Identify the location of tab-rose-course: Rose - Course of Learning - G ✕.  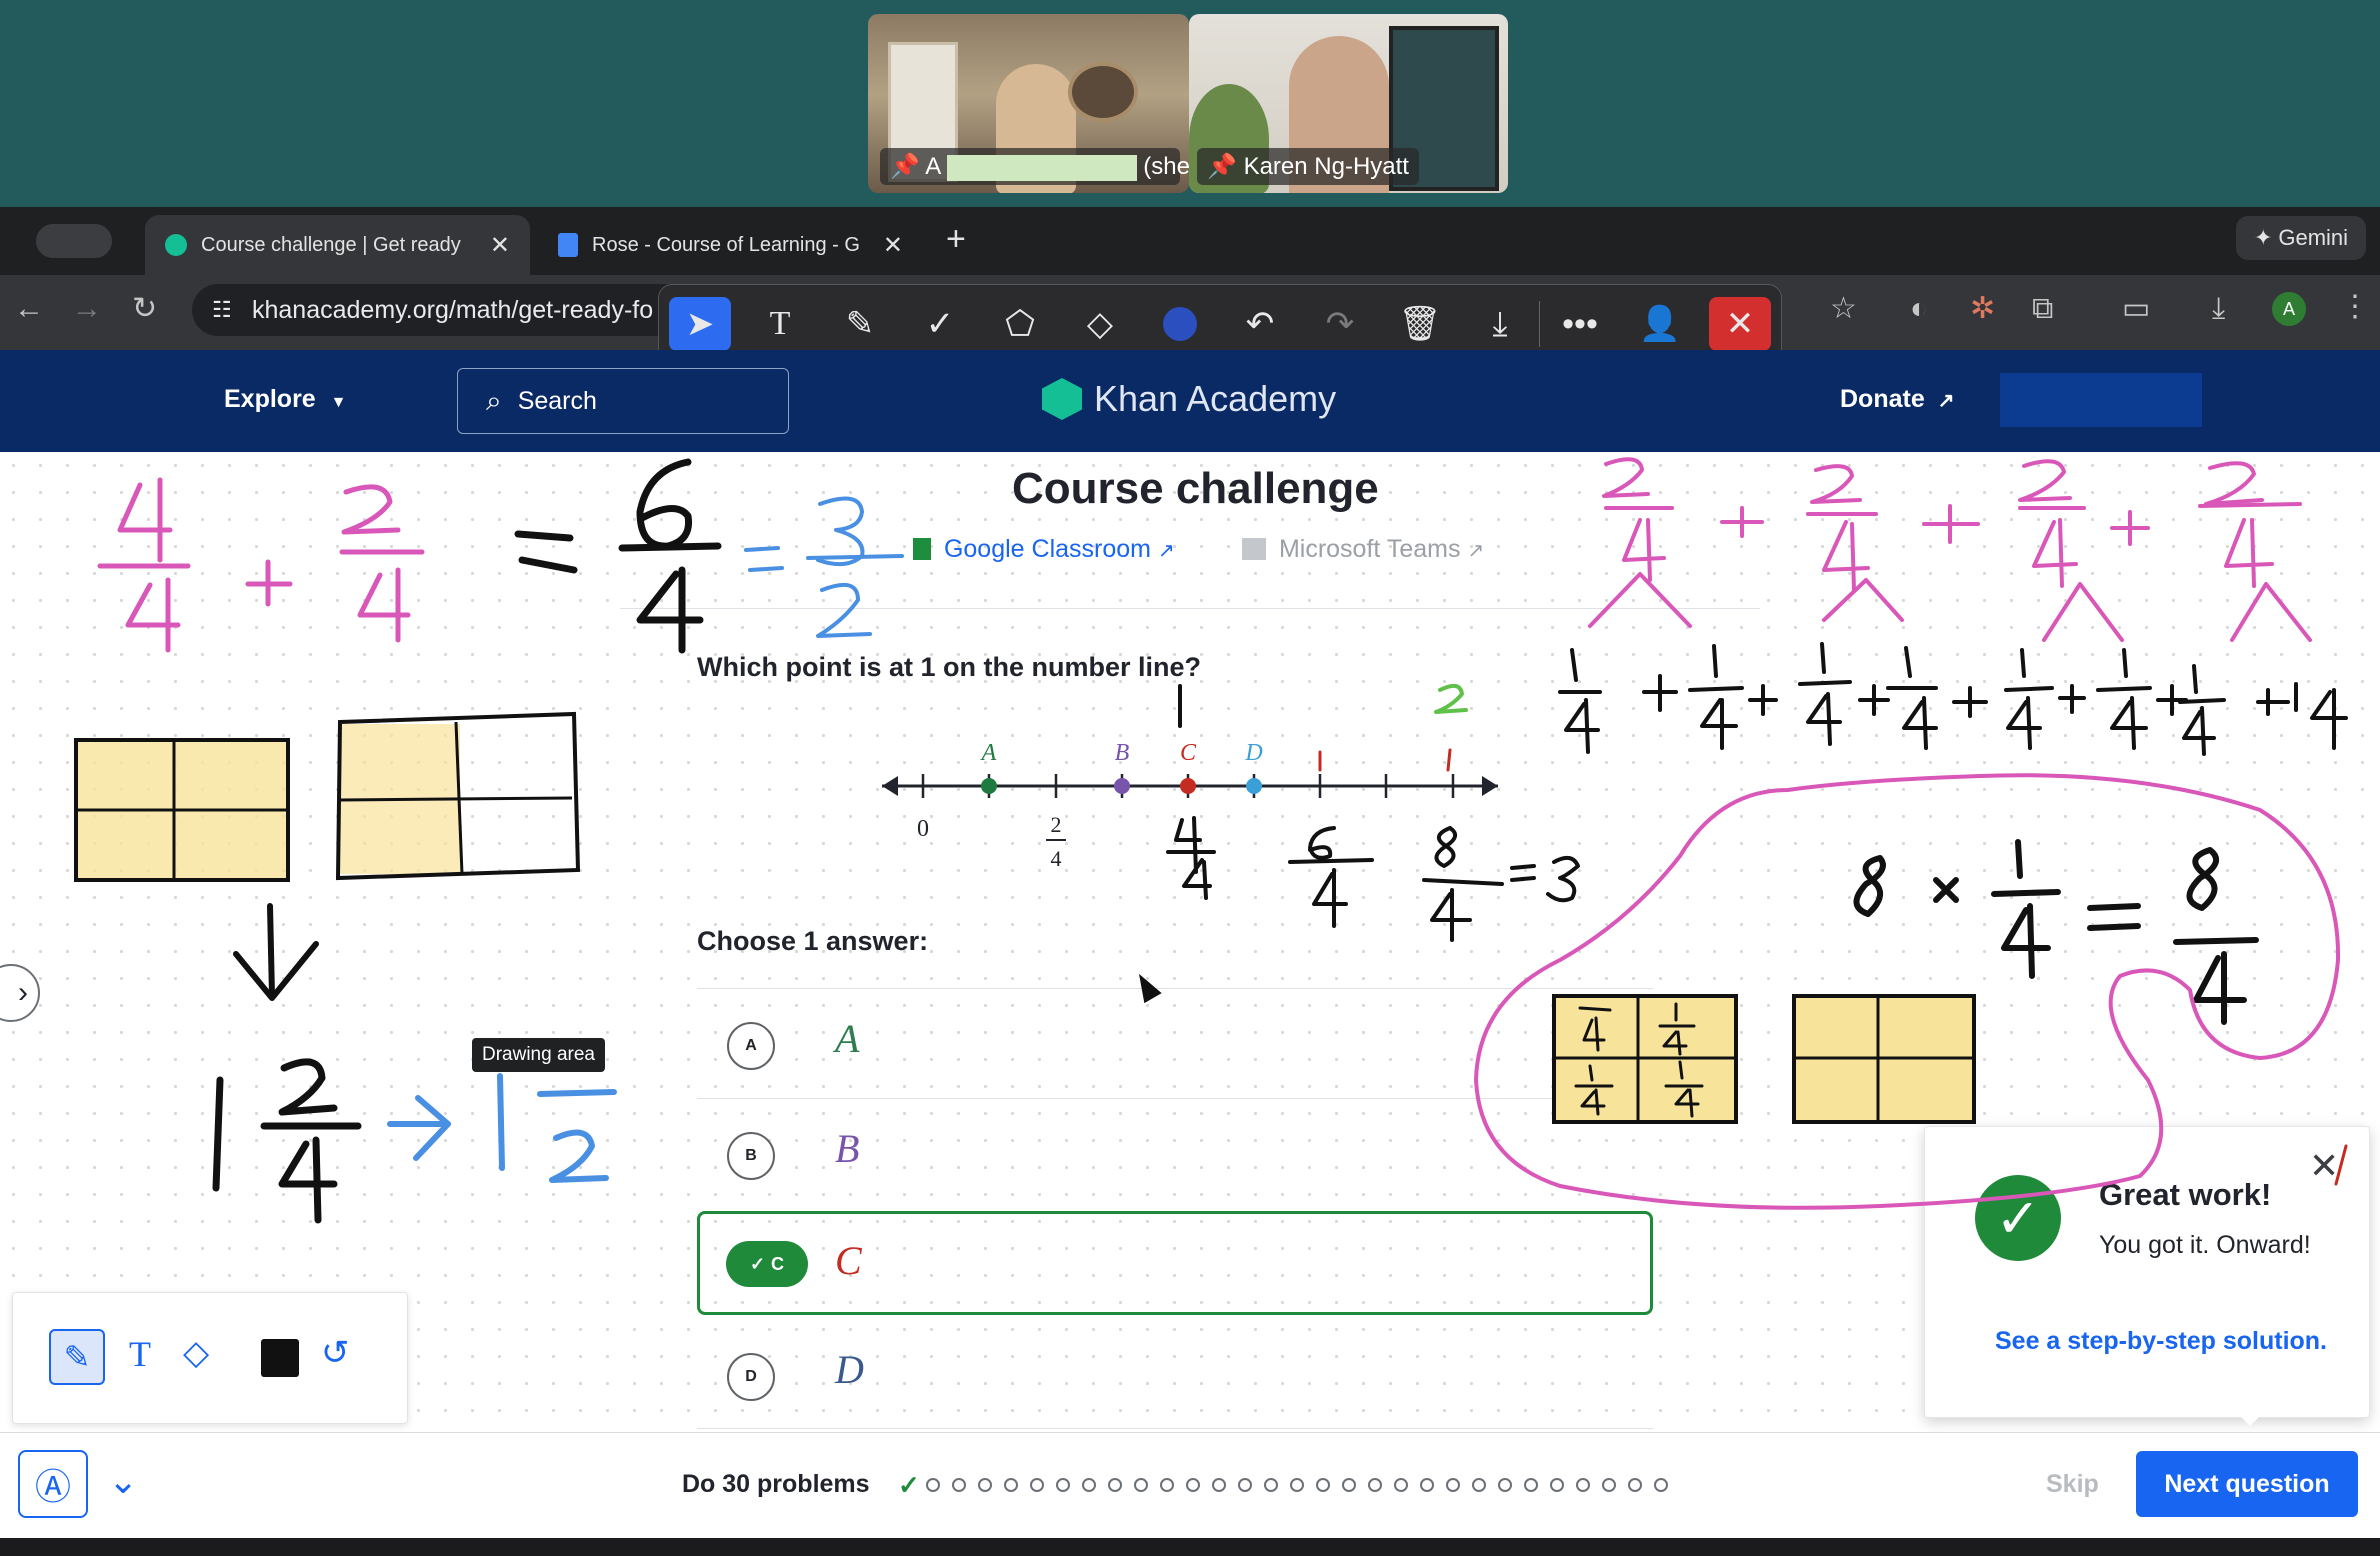
(730, 245).